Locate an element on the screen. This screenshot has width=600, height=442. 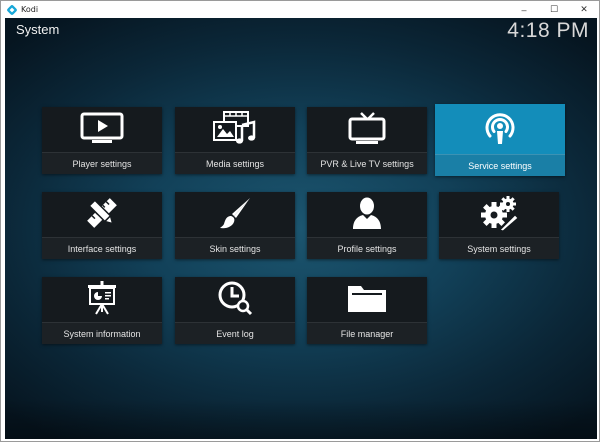
media-icon is located at coordinates (234, 127).